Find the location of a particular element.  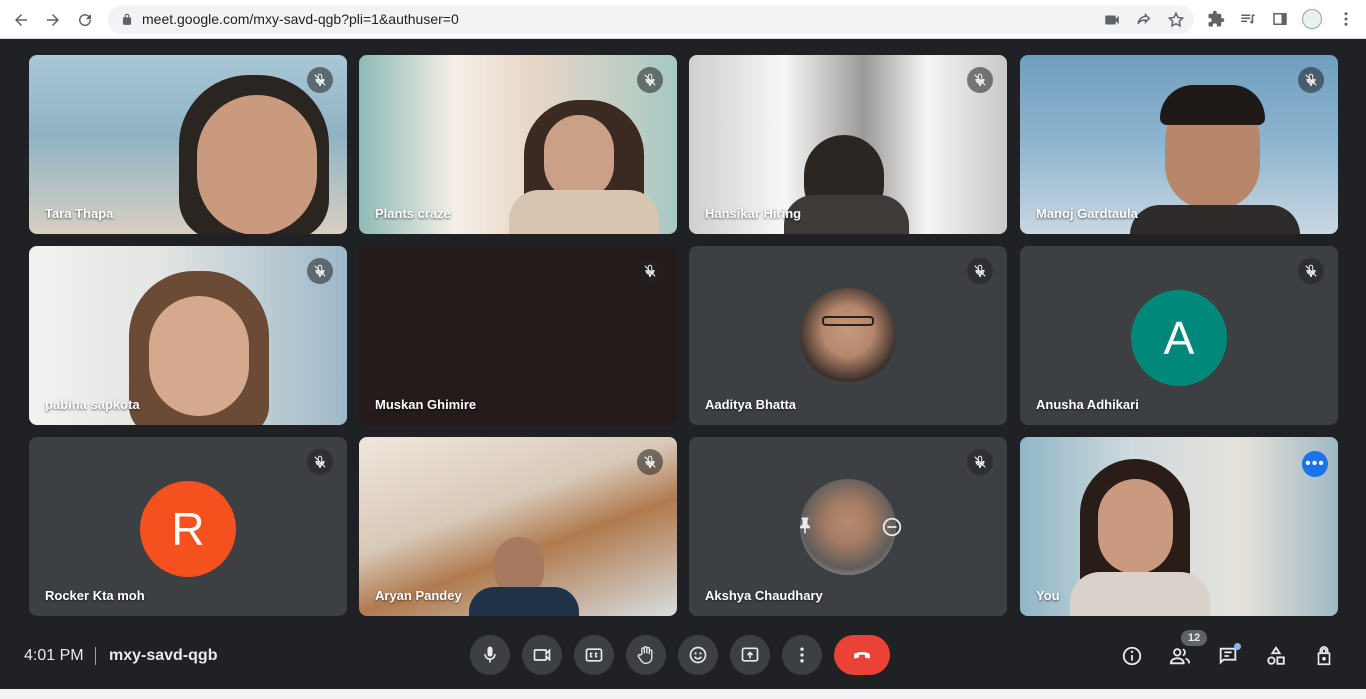

activities-icon is located at coordinates (1276, 655).